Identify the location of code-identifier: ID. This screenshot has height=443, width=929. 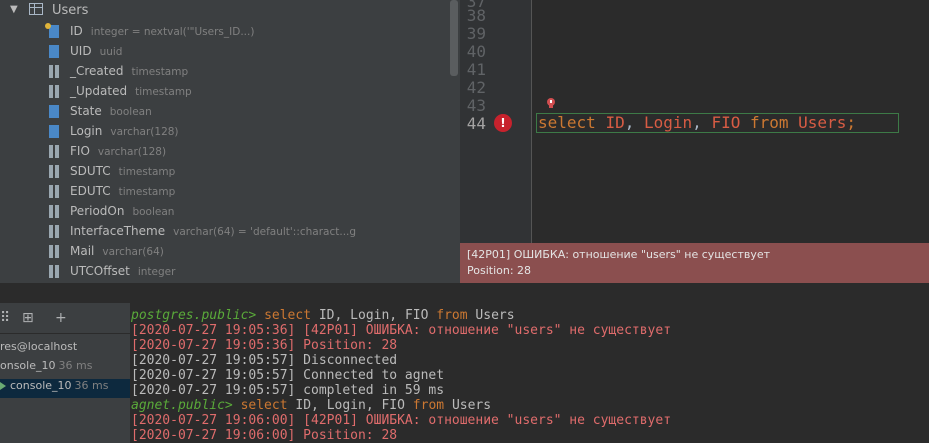
(615, 122).